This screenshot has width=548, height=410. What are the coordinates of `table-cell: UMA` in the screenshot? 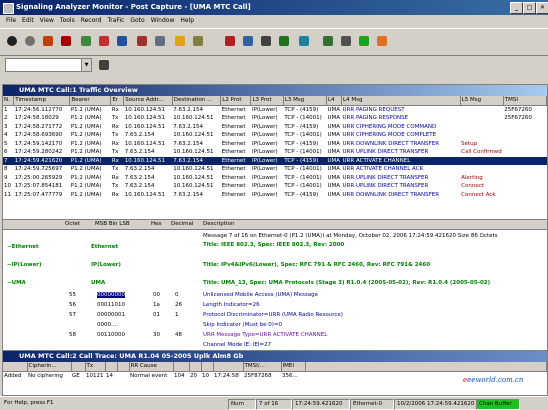 It's located at (333, 143).